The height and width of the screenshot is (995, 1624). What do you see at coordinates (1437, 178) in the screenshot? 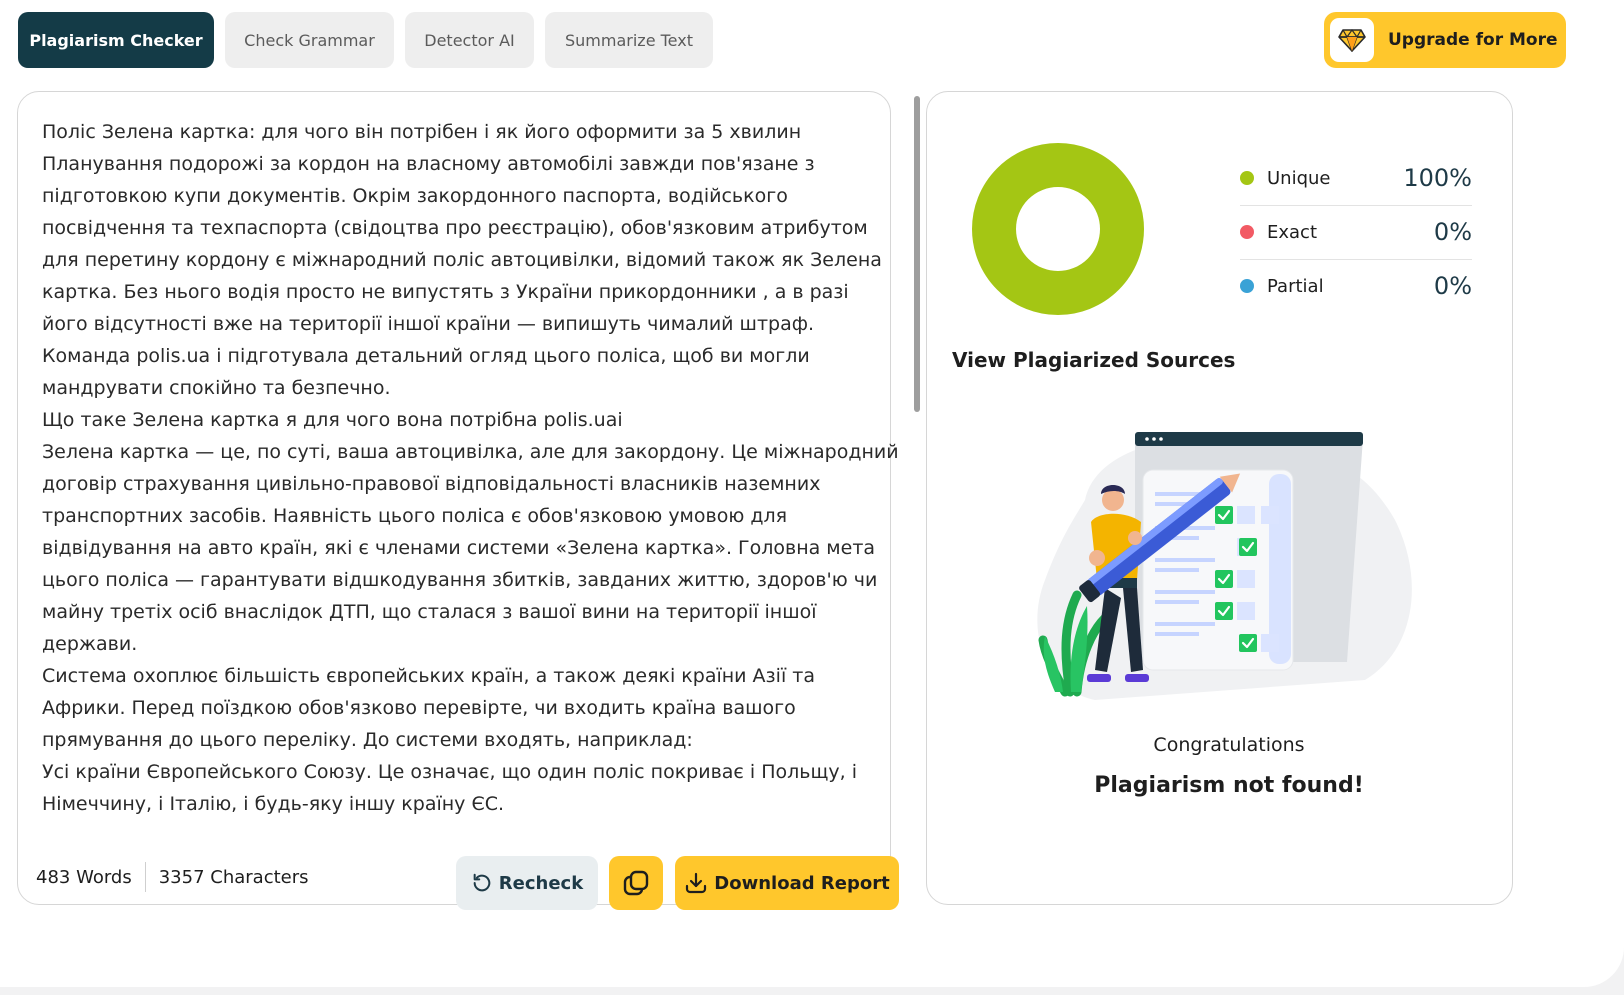
I see `legend-unique-value: 100%` at bounding box center [1437, 178].